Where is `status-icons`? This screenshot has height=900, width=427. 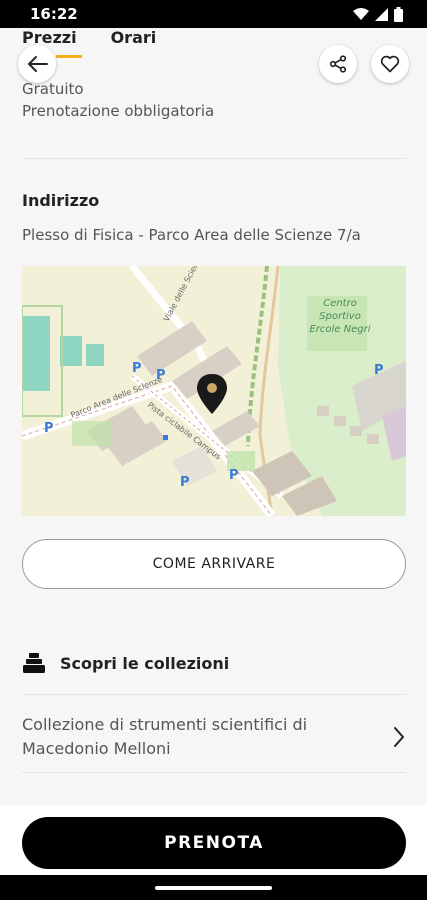
status-icons is located at coordinates (378, 14).